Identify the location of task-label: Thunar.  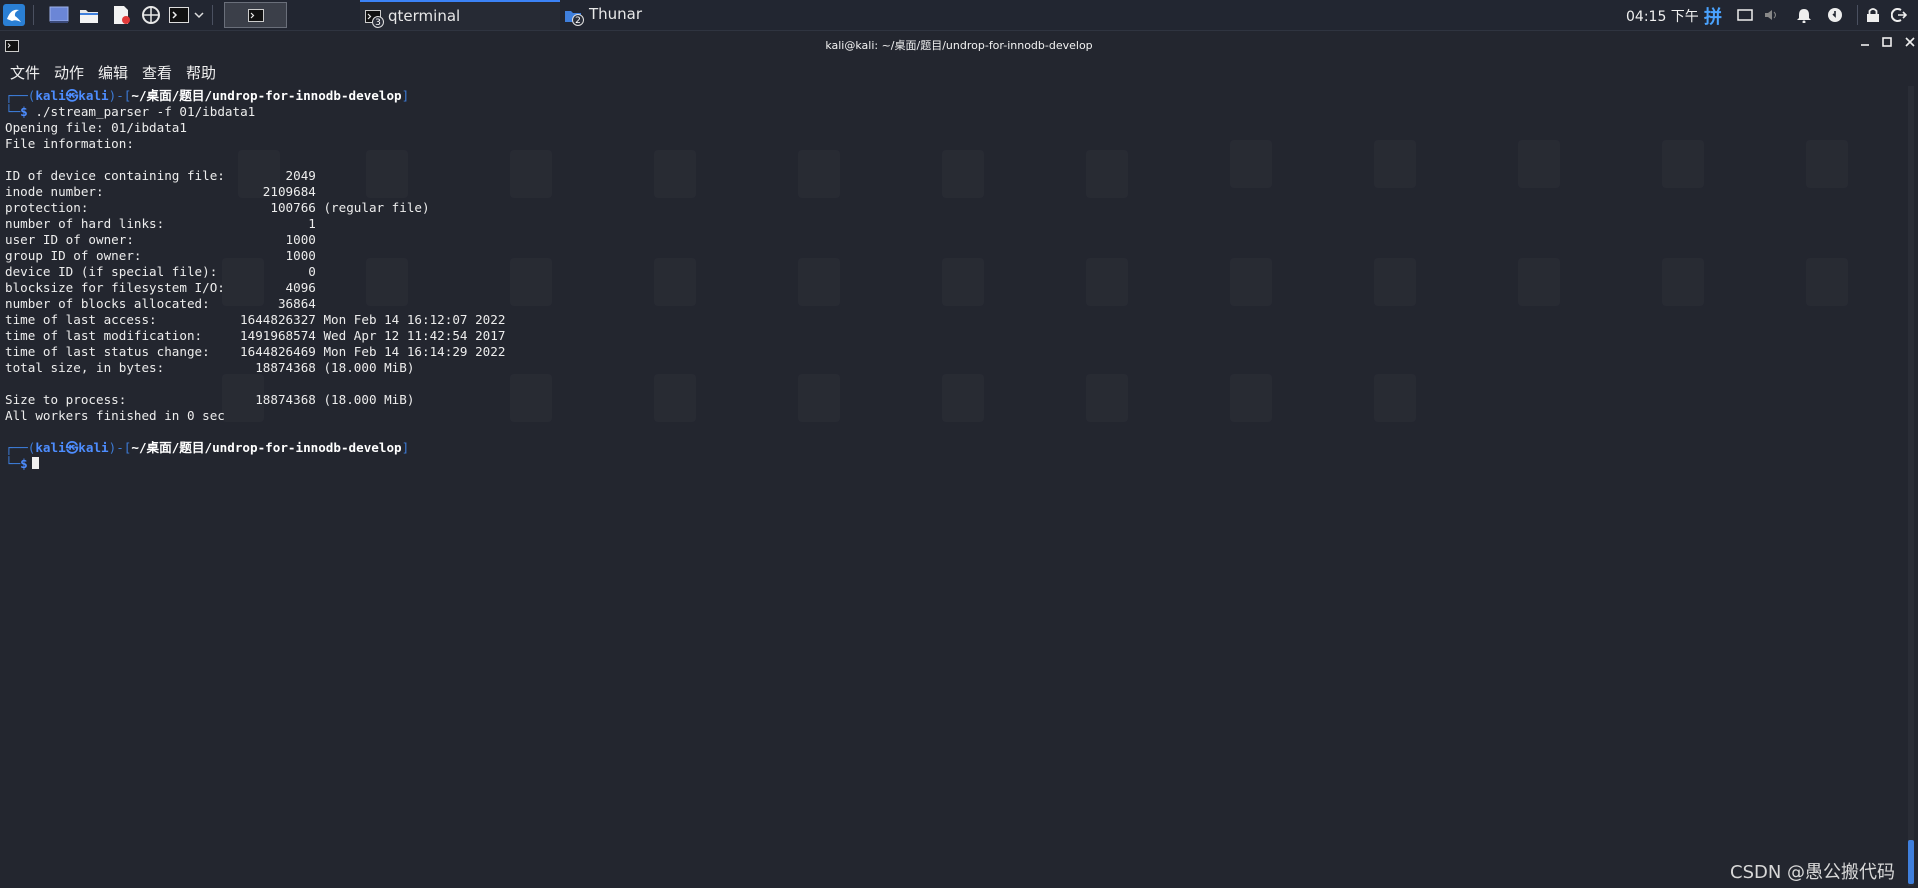
(616, 14).